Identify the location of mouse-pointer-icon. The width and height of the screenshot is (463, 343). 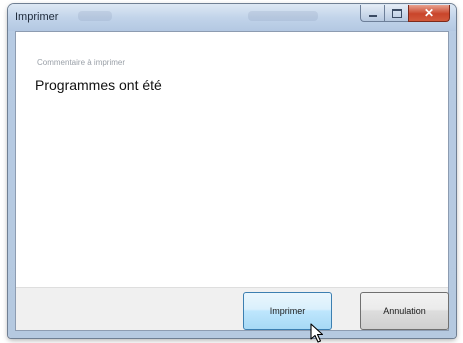
(317, 333).